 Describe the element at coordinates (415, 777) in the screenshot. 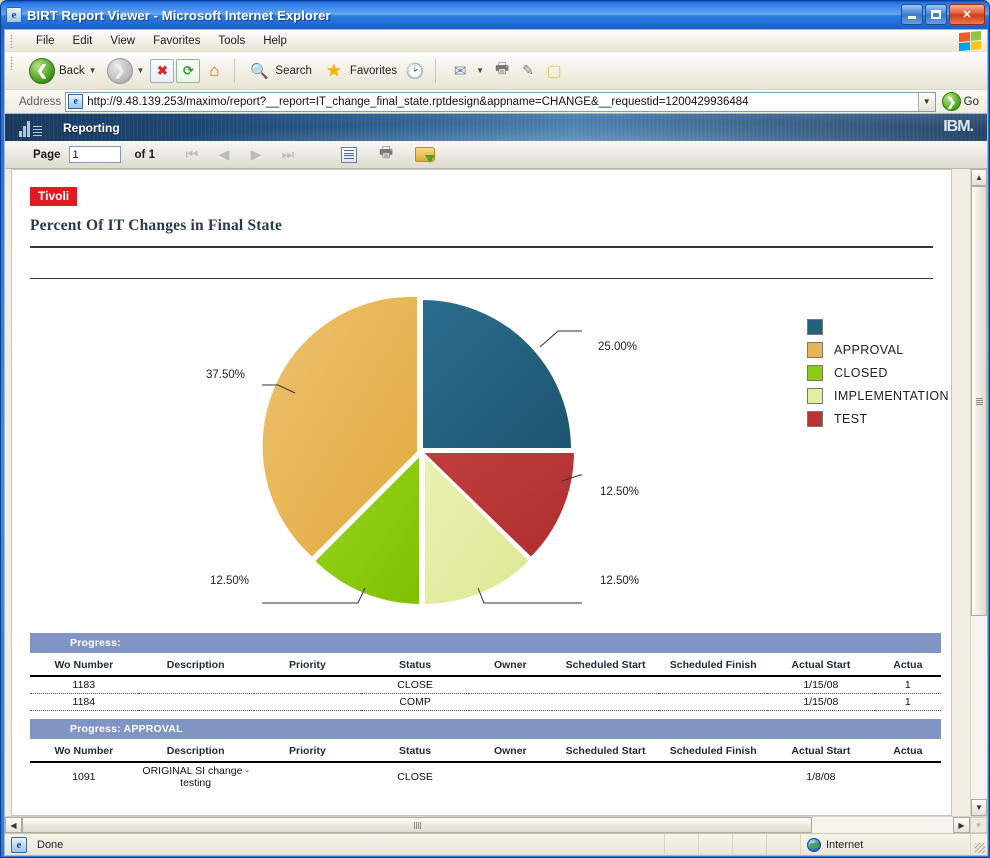

I see `cell-status: CLOSE` at that location.